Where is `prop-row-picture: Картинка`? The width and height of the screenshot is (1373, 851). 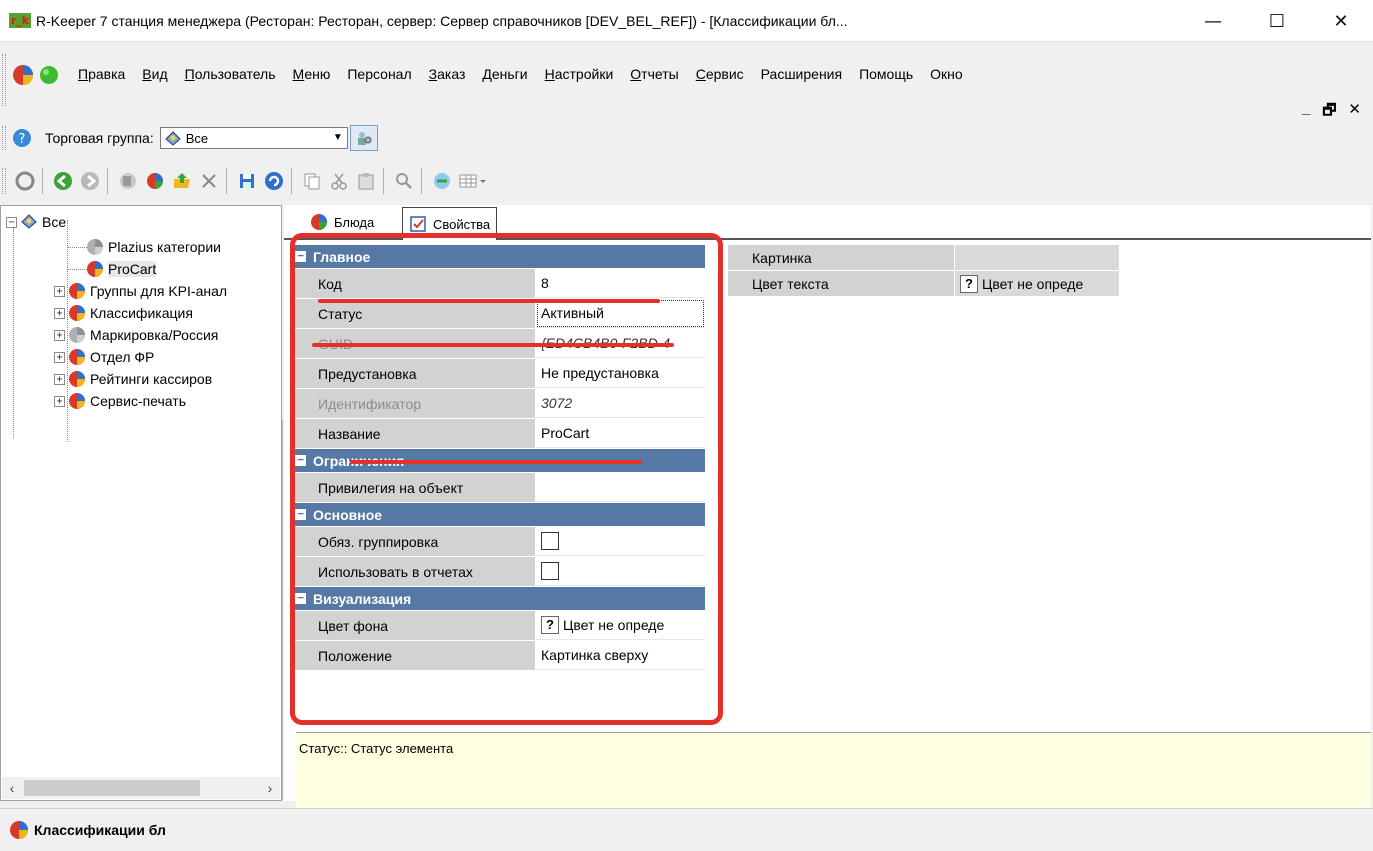 prop-row-picture: Картинка is located at coordinates (923, 258).